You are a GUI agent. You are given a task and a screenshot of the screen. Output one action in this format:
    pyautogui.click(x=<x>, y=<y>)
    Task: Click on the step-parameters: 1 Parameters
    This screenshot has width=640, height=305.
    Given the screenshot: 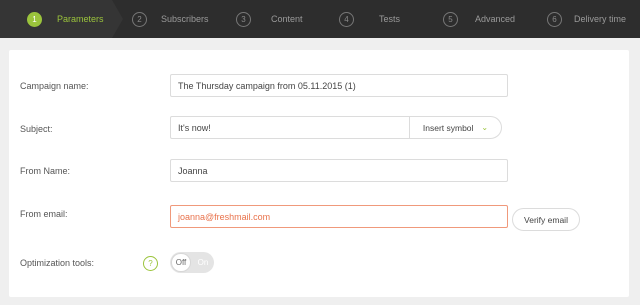 What is the action you would take?
    pyautogui.click(x=56, y=19)
    